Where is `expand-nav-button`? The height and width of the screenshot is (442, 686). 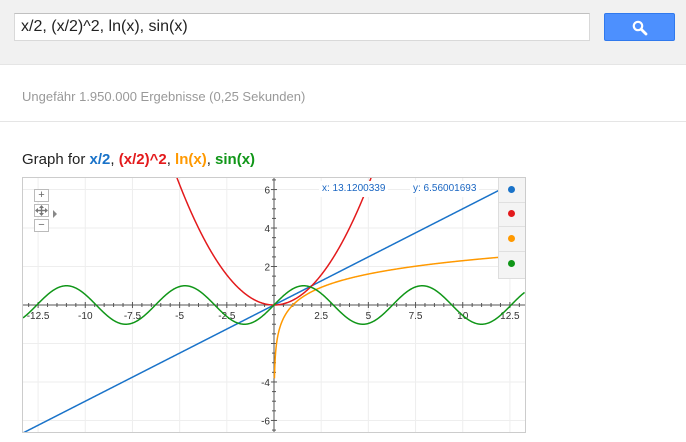
expand-nav-button is located at coordinates (55, 212).